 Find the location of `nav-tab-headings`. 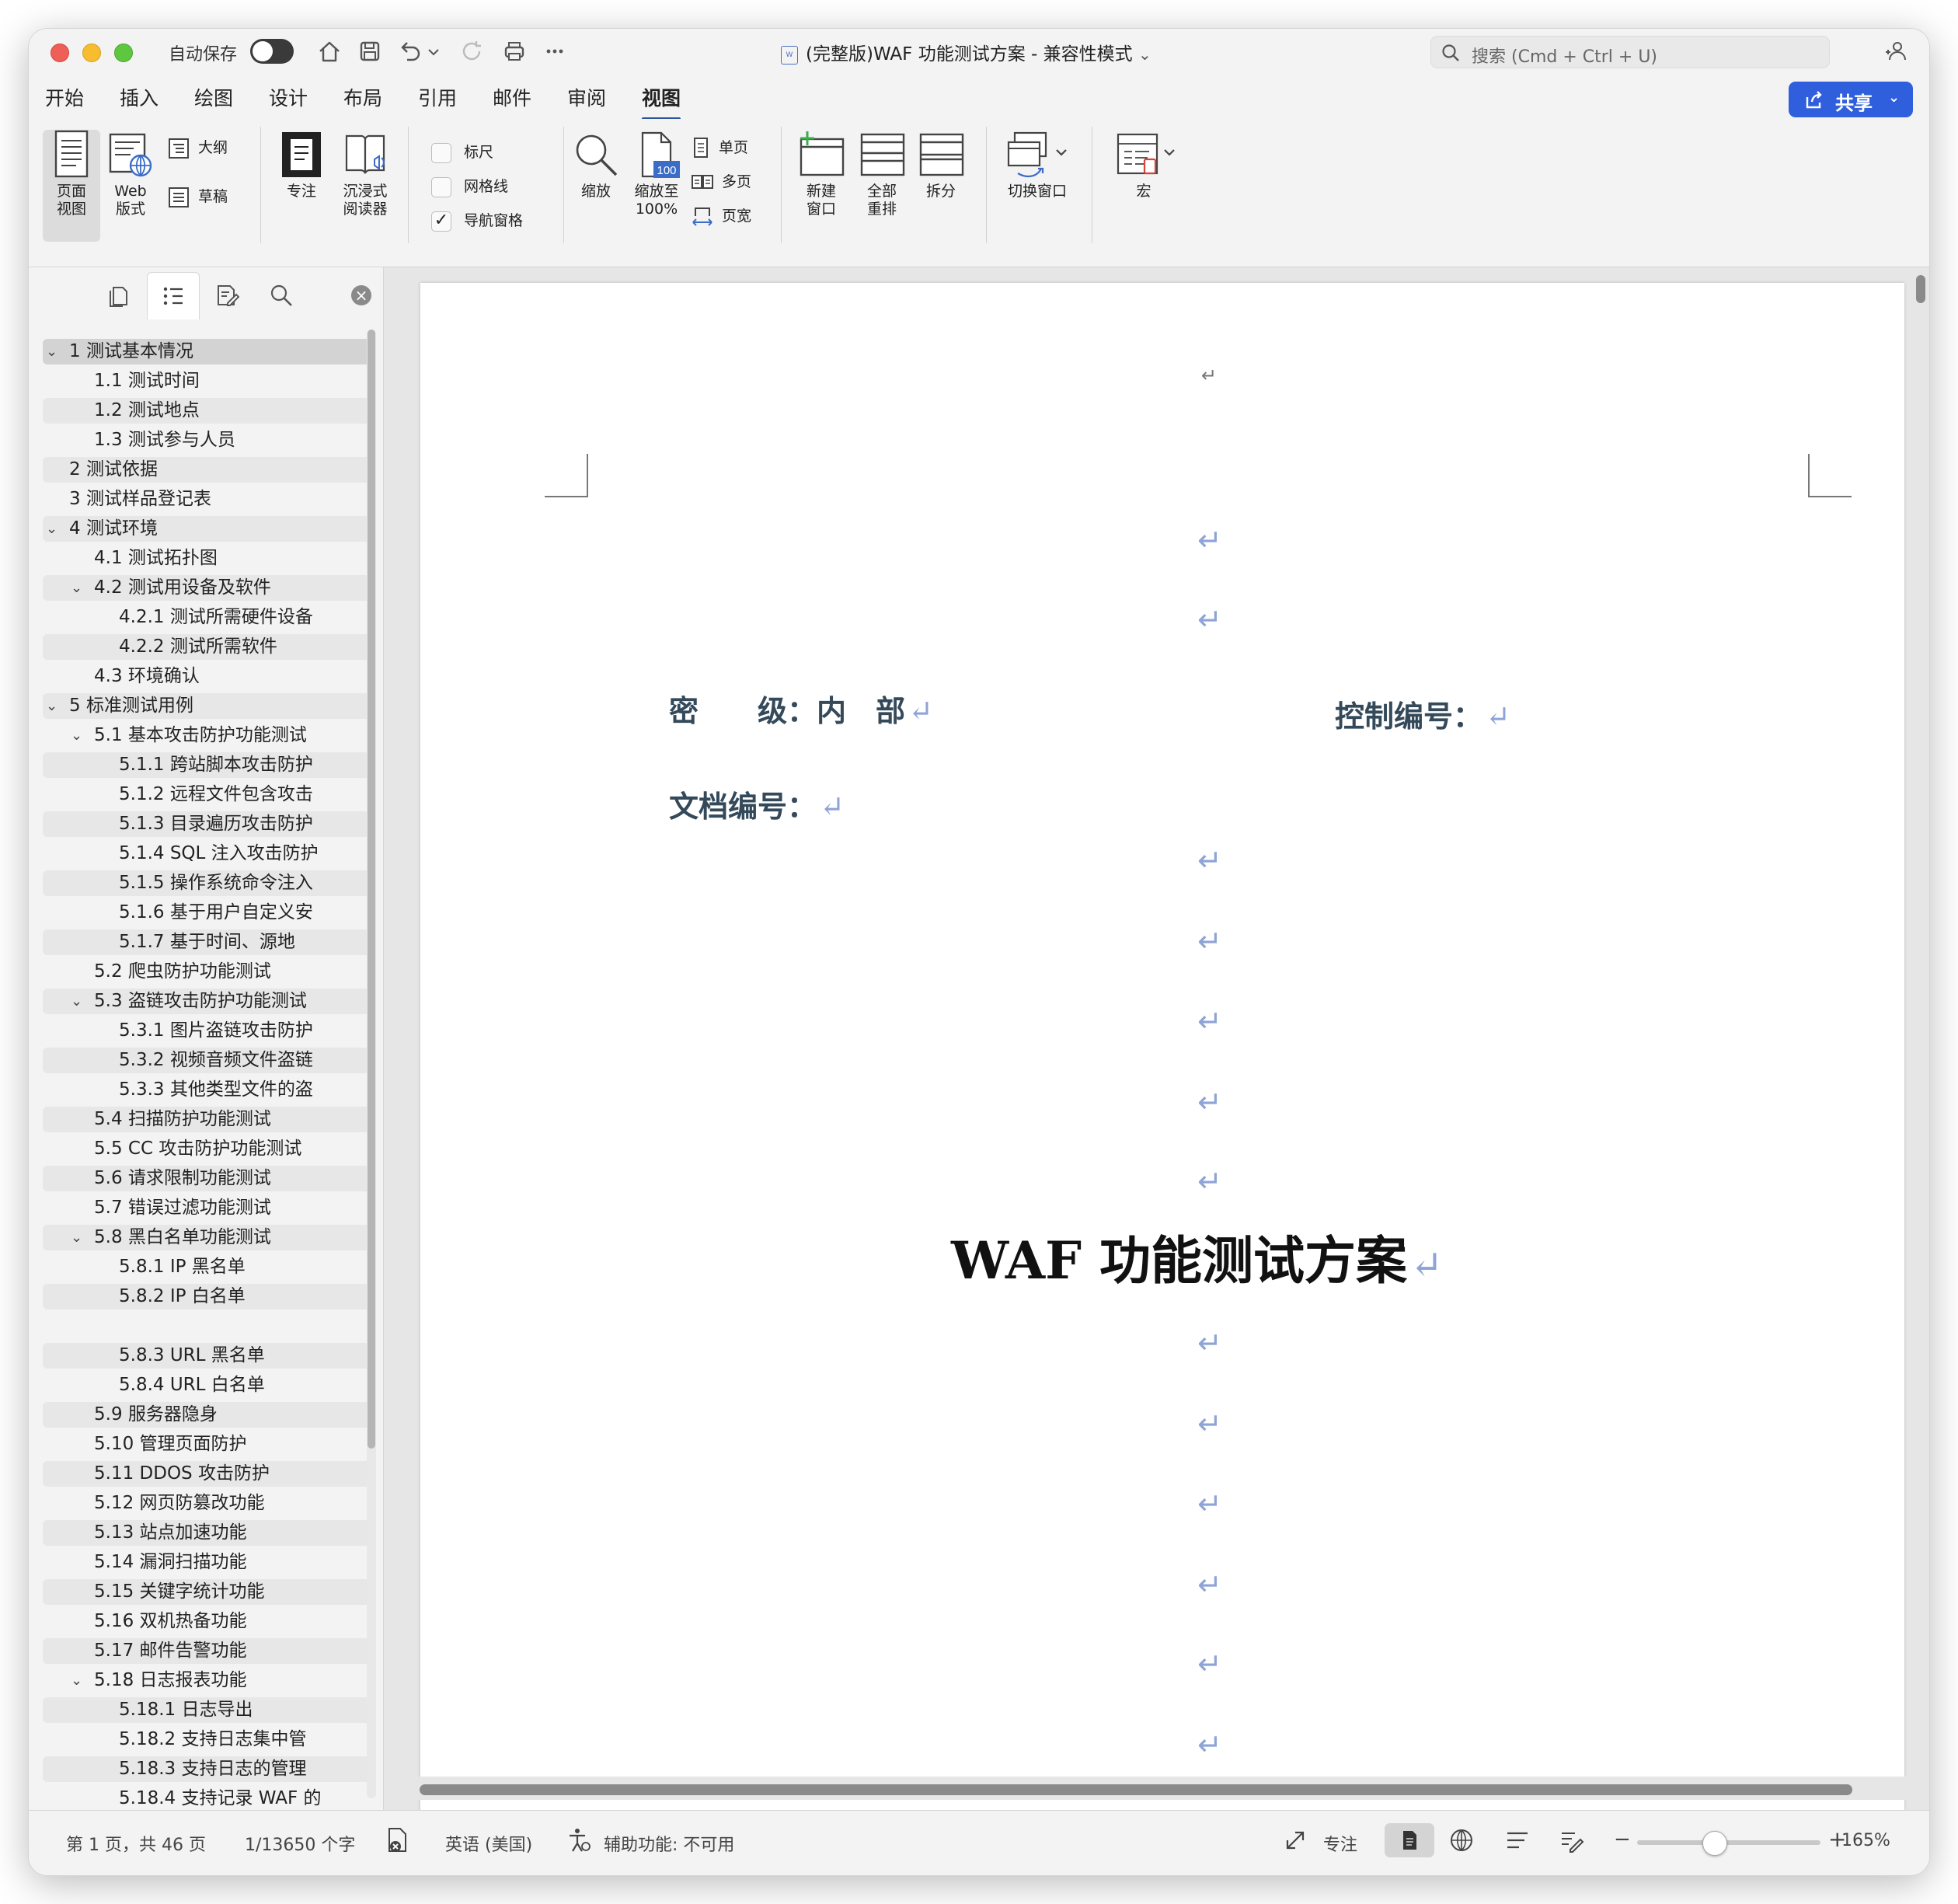

nav-tab-headings is located at coordinates (173, 295).